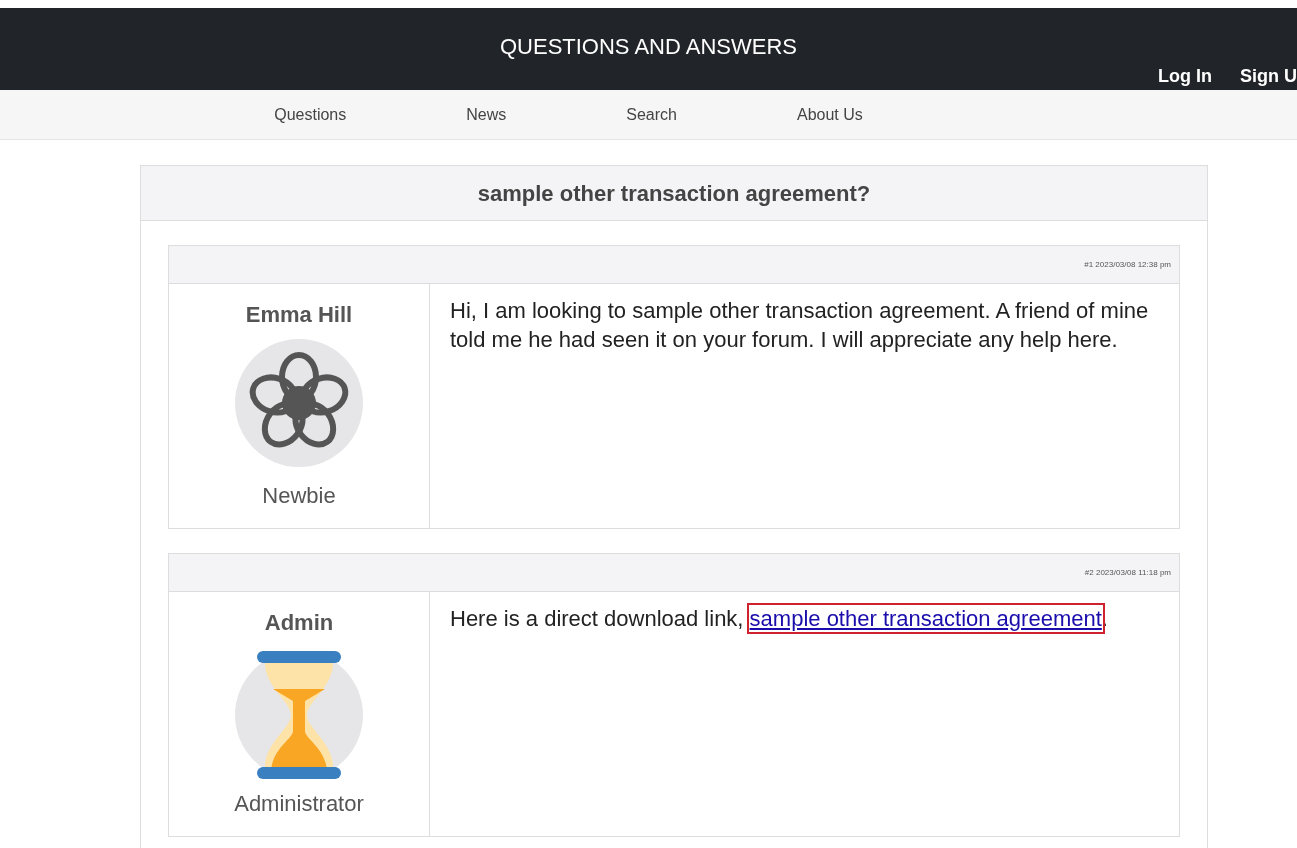  I want to click on flower-icon, so click(299, 403).